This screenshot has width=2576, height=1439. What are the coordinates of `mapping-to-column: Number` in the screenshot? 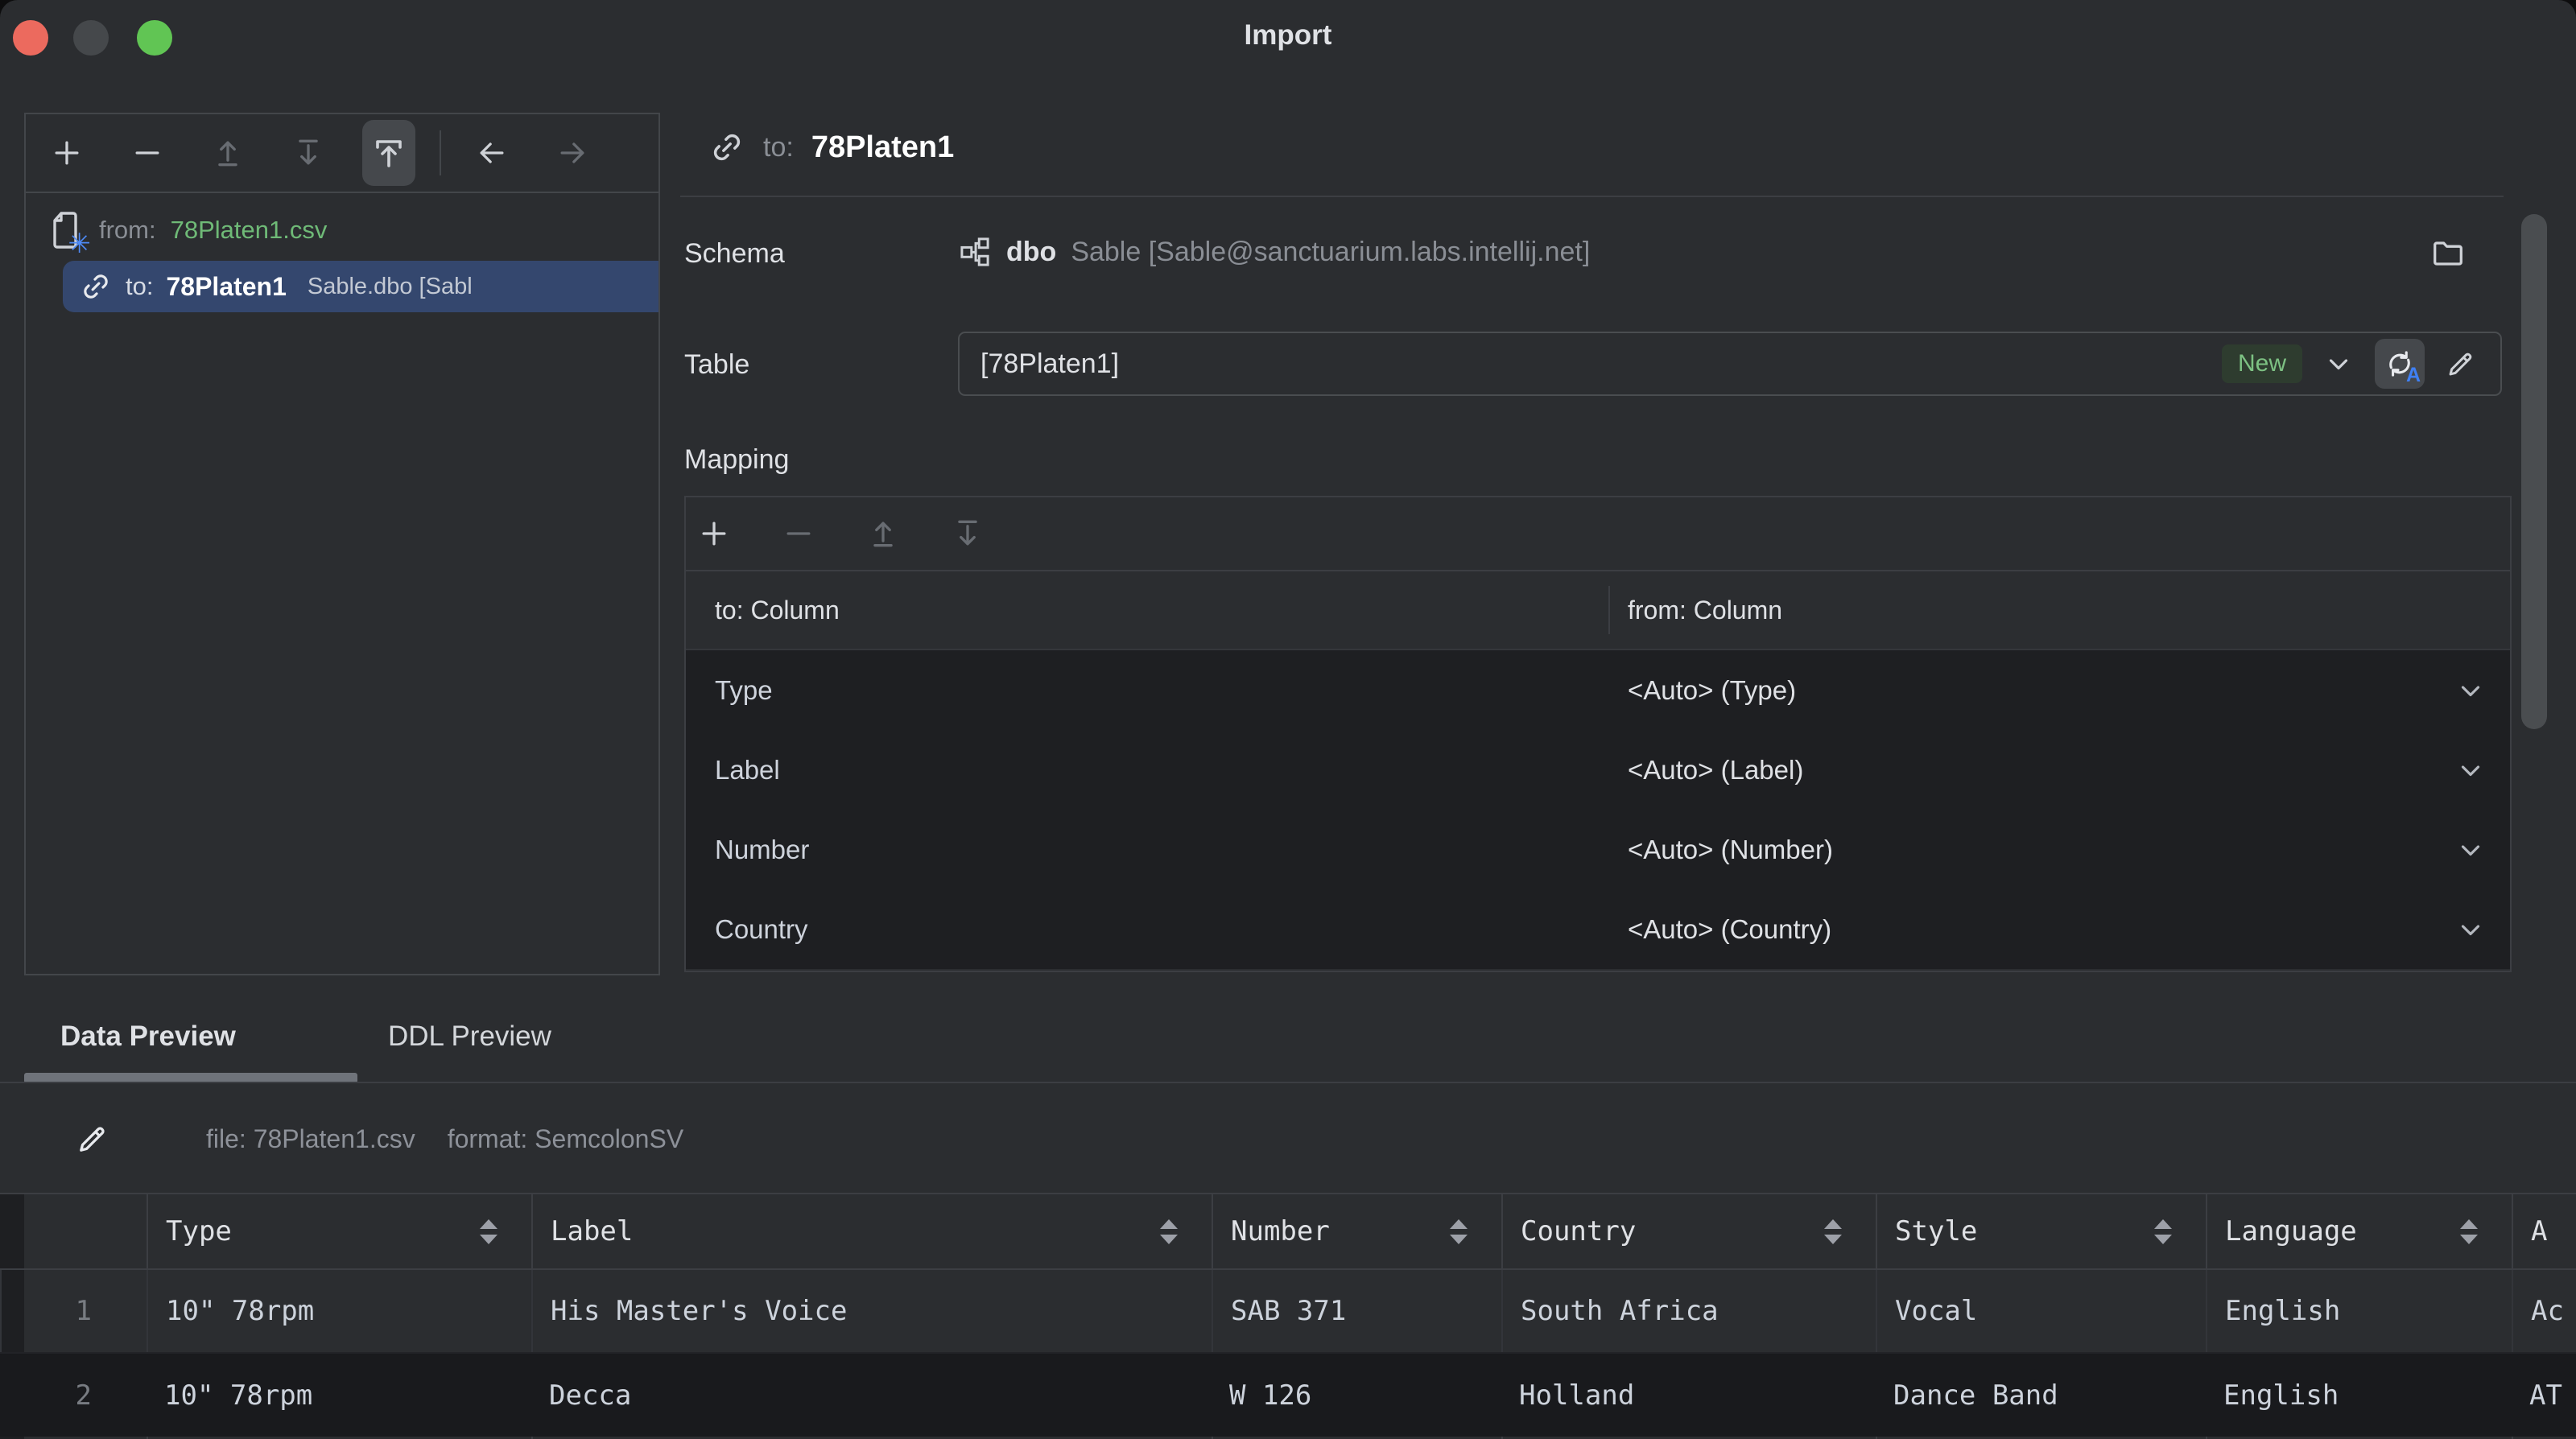 It's located at (1148, 850).